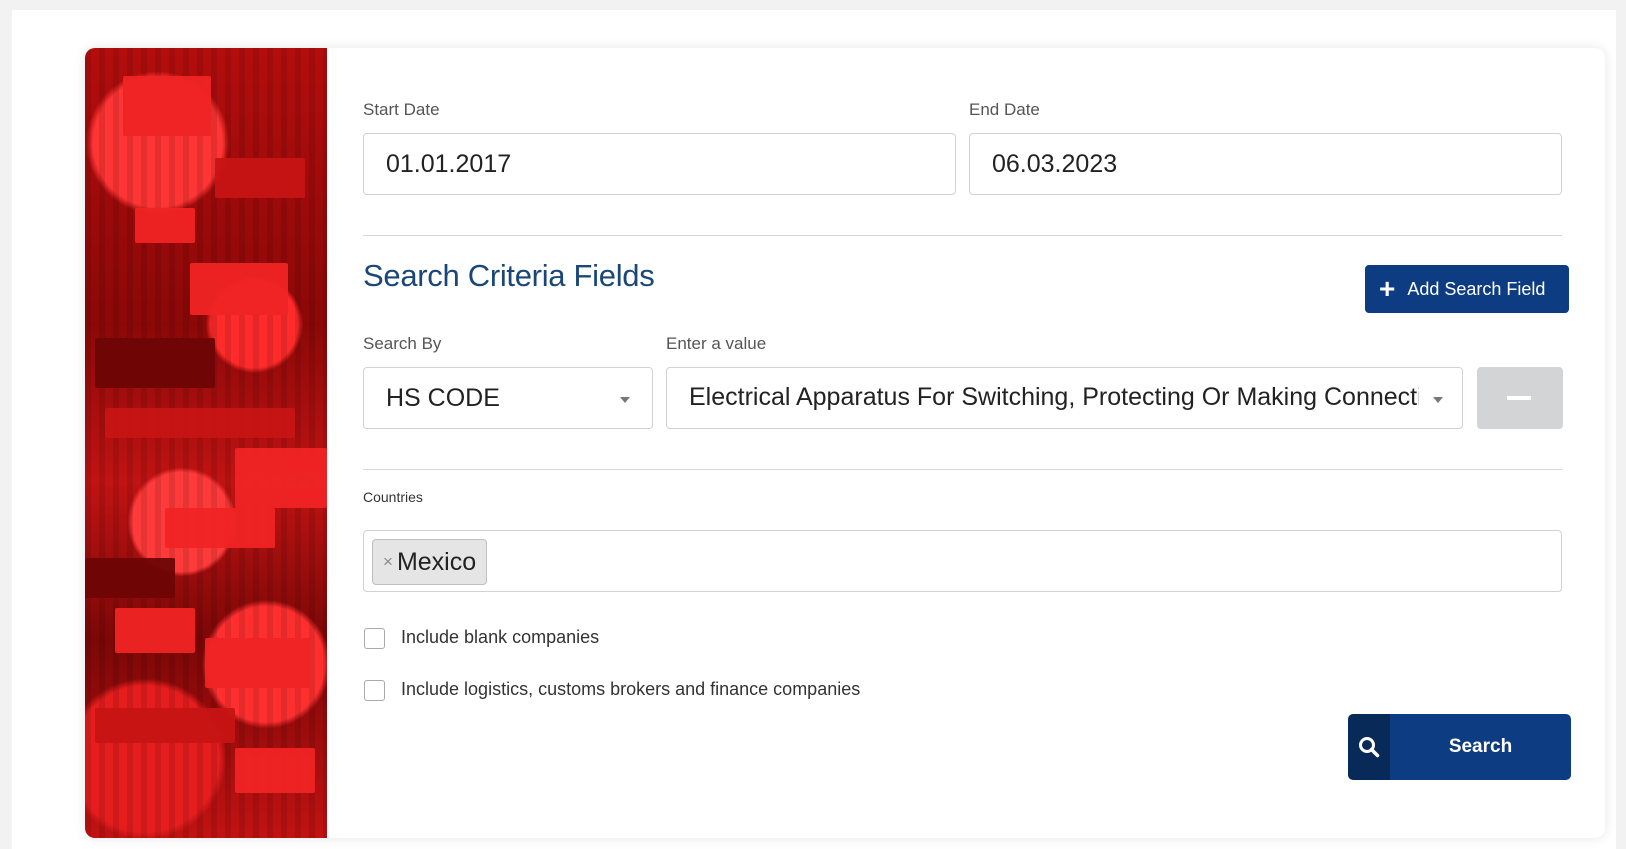 This screenshot has width=1626, height=849. Describe the element at coordinates (509, 275) in the screenshot. I see `section-heading: Search Criteria Fields` at that location.